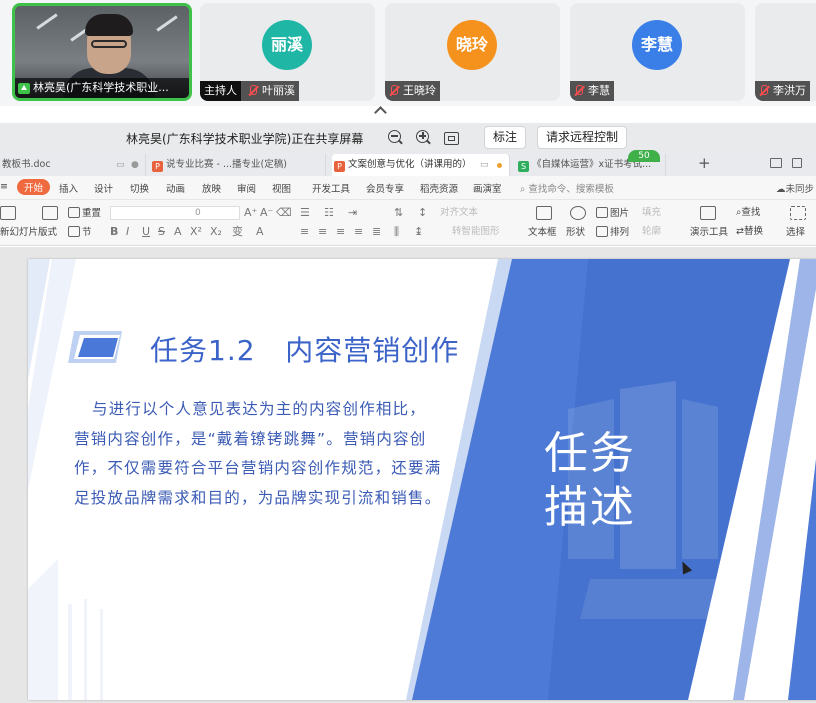 The width and height of the screenshot is (816, 703). Describe the element at coordinates (385, 188) in the screenshot. I see `menu-member: 会员专享` at that location.